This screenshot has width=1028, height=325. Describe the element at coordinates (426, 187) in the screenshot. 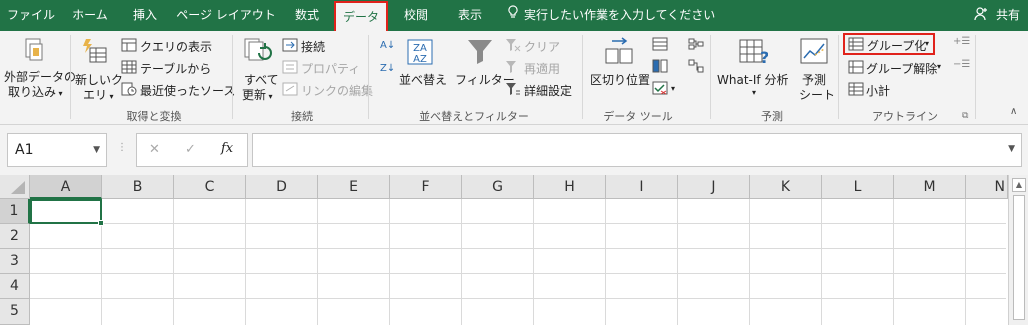

I see `column-header-f: F` at that location.